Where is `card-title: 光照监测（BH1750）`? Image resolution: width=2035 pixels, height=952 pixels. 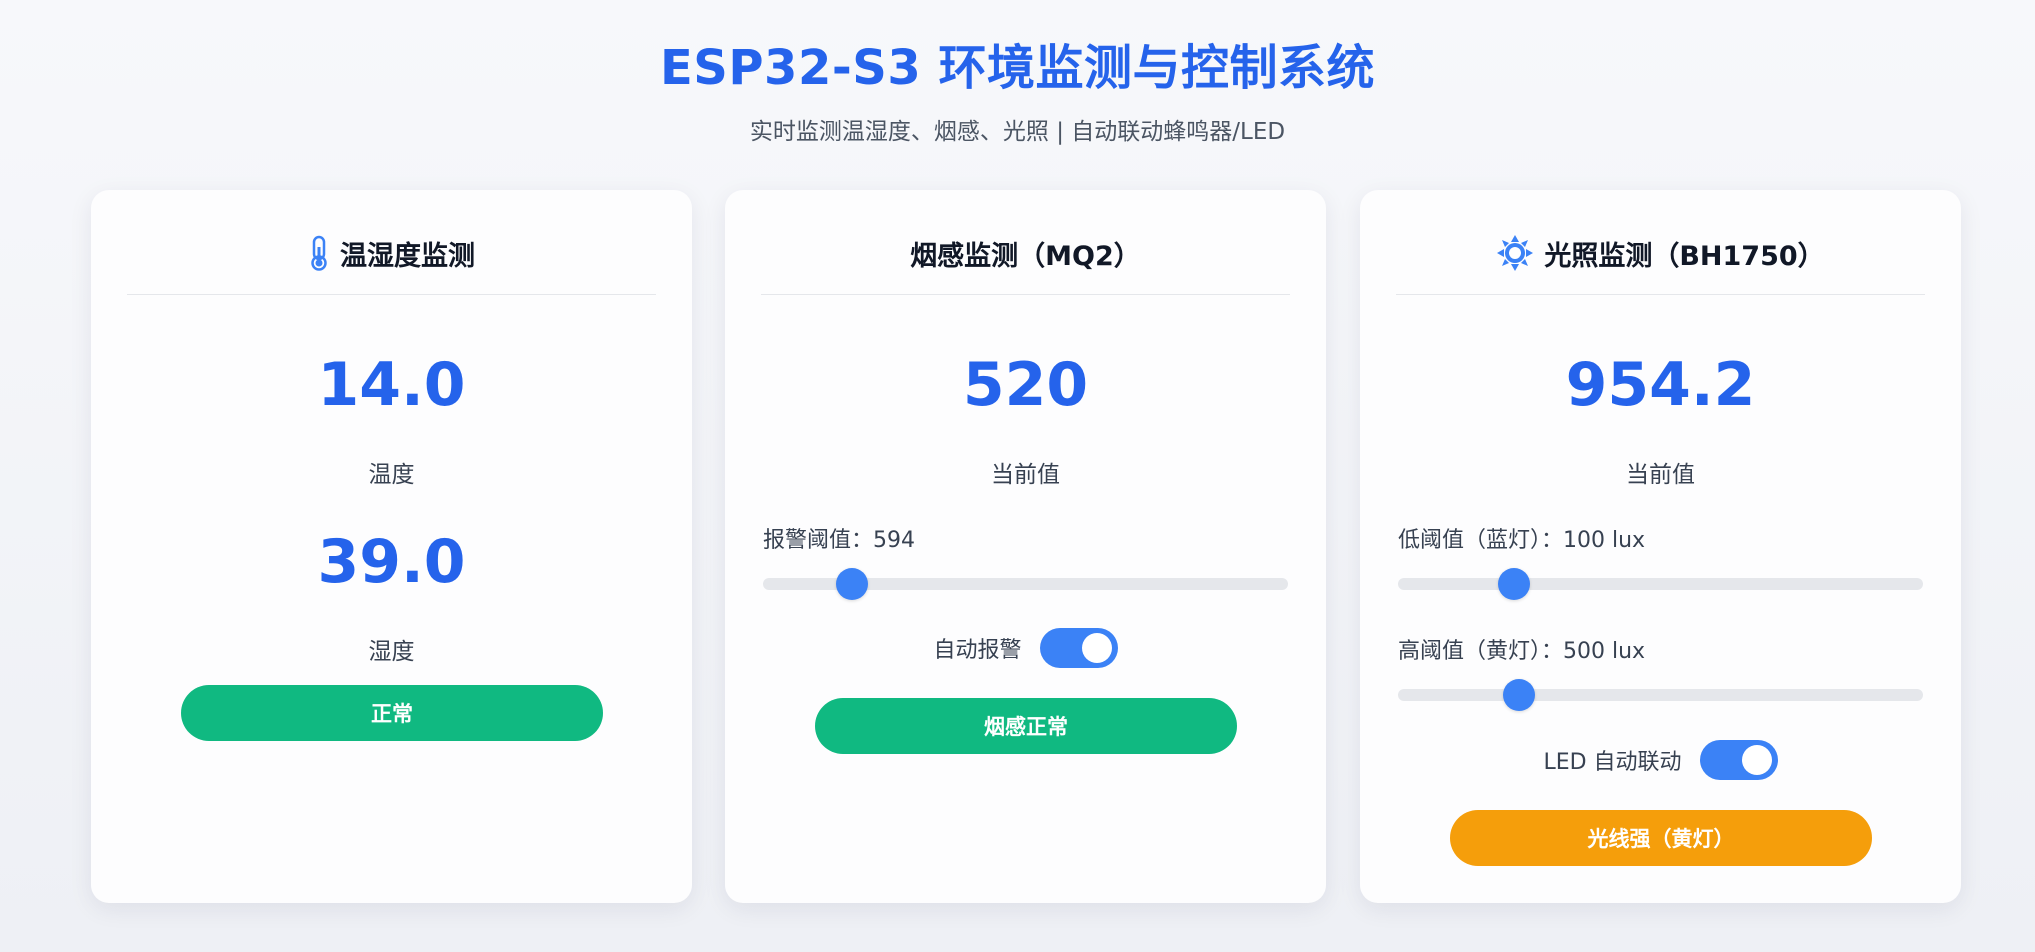 card-title: 光照监测（BH1750） is located at coordinates (1684, 256).